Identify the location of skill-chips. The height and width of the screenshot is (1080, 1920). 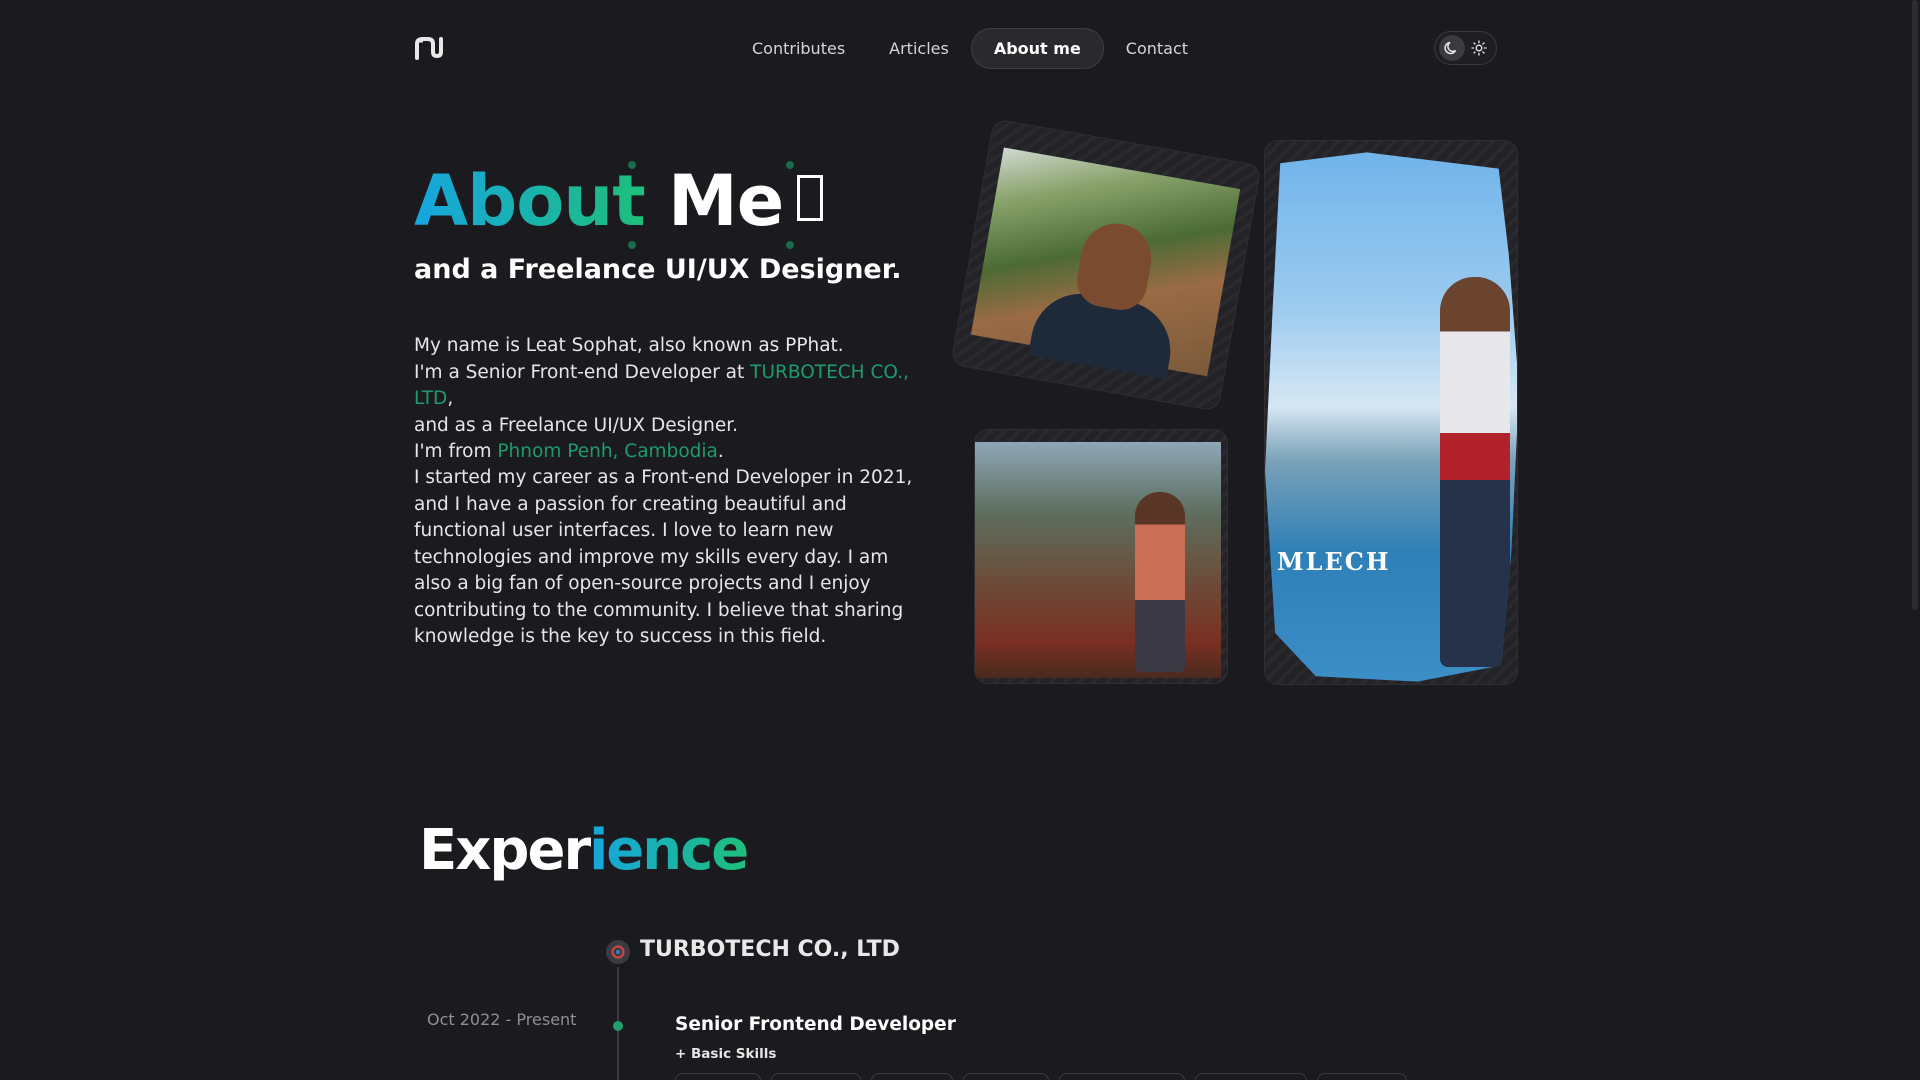
(1041, 1076).